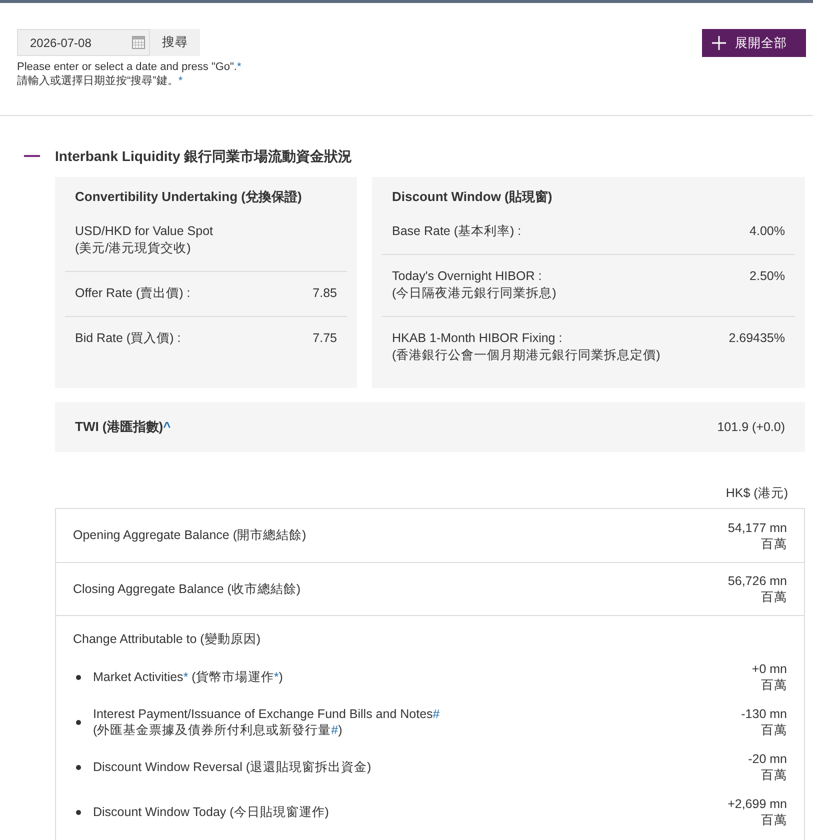 Image resolution: width=813 pixels, height=840 pixels. What do you see at coordinates (232, 767) in the screenshot?
I see `change-label: Discount Window Reversal (退還貼現窗拆出資金)` at bounding box center [232, 767].